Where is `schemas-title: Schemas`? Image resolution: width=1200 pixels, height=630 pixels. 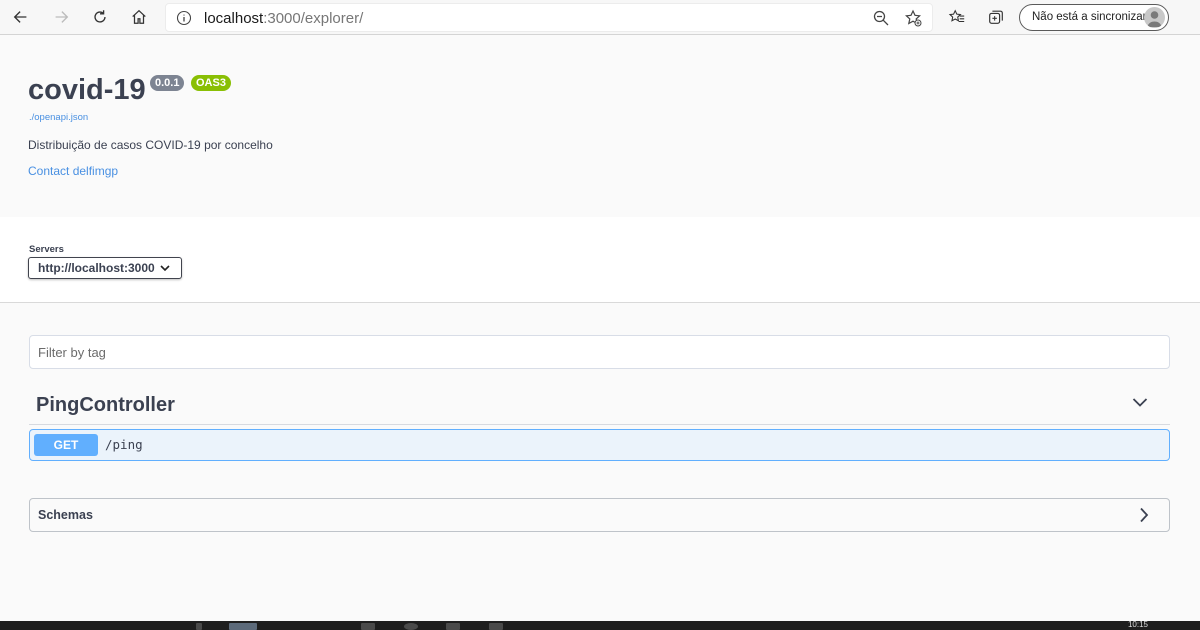 schemas-title: Schemas is located at coordinates (65, 515).